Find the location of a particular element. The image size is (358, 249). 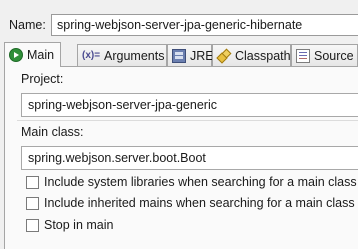

name-label: Name: is located at coordinates (27, 25).